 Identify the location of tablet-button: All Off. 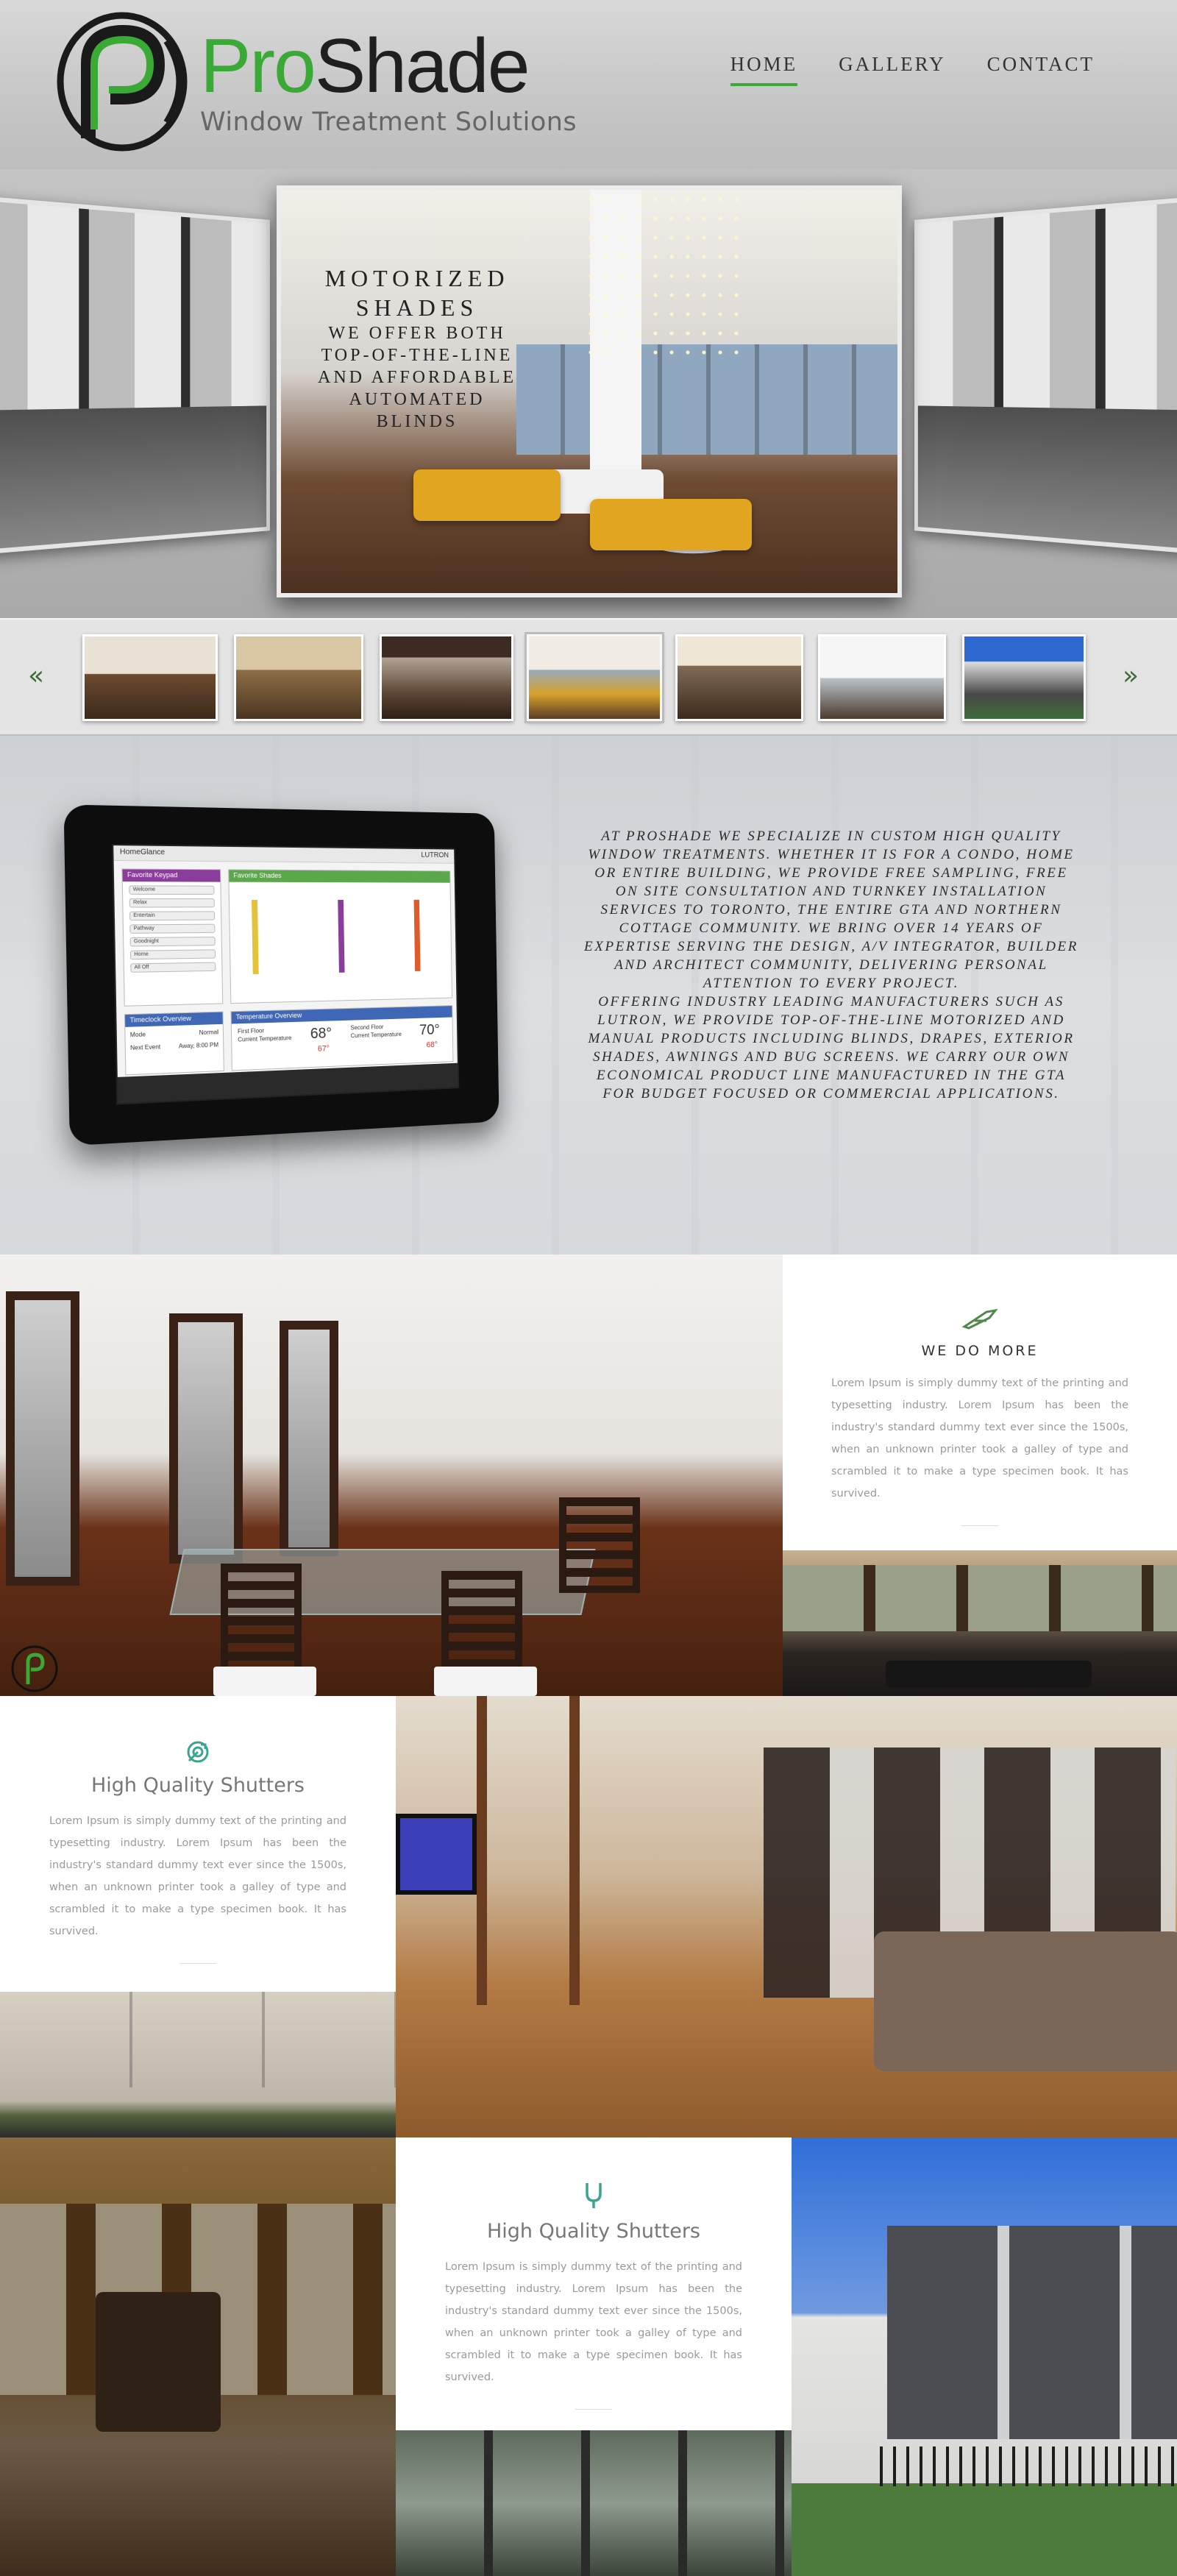
(173, 967).